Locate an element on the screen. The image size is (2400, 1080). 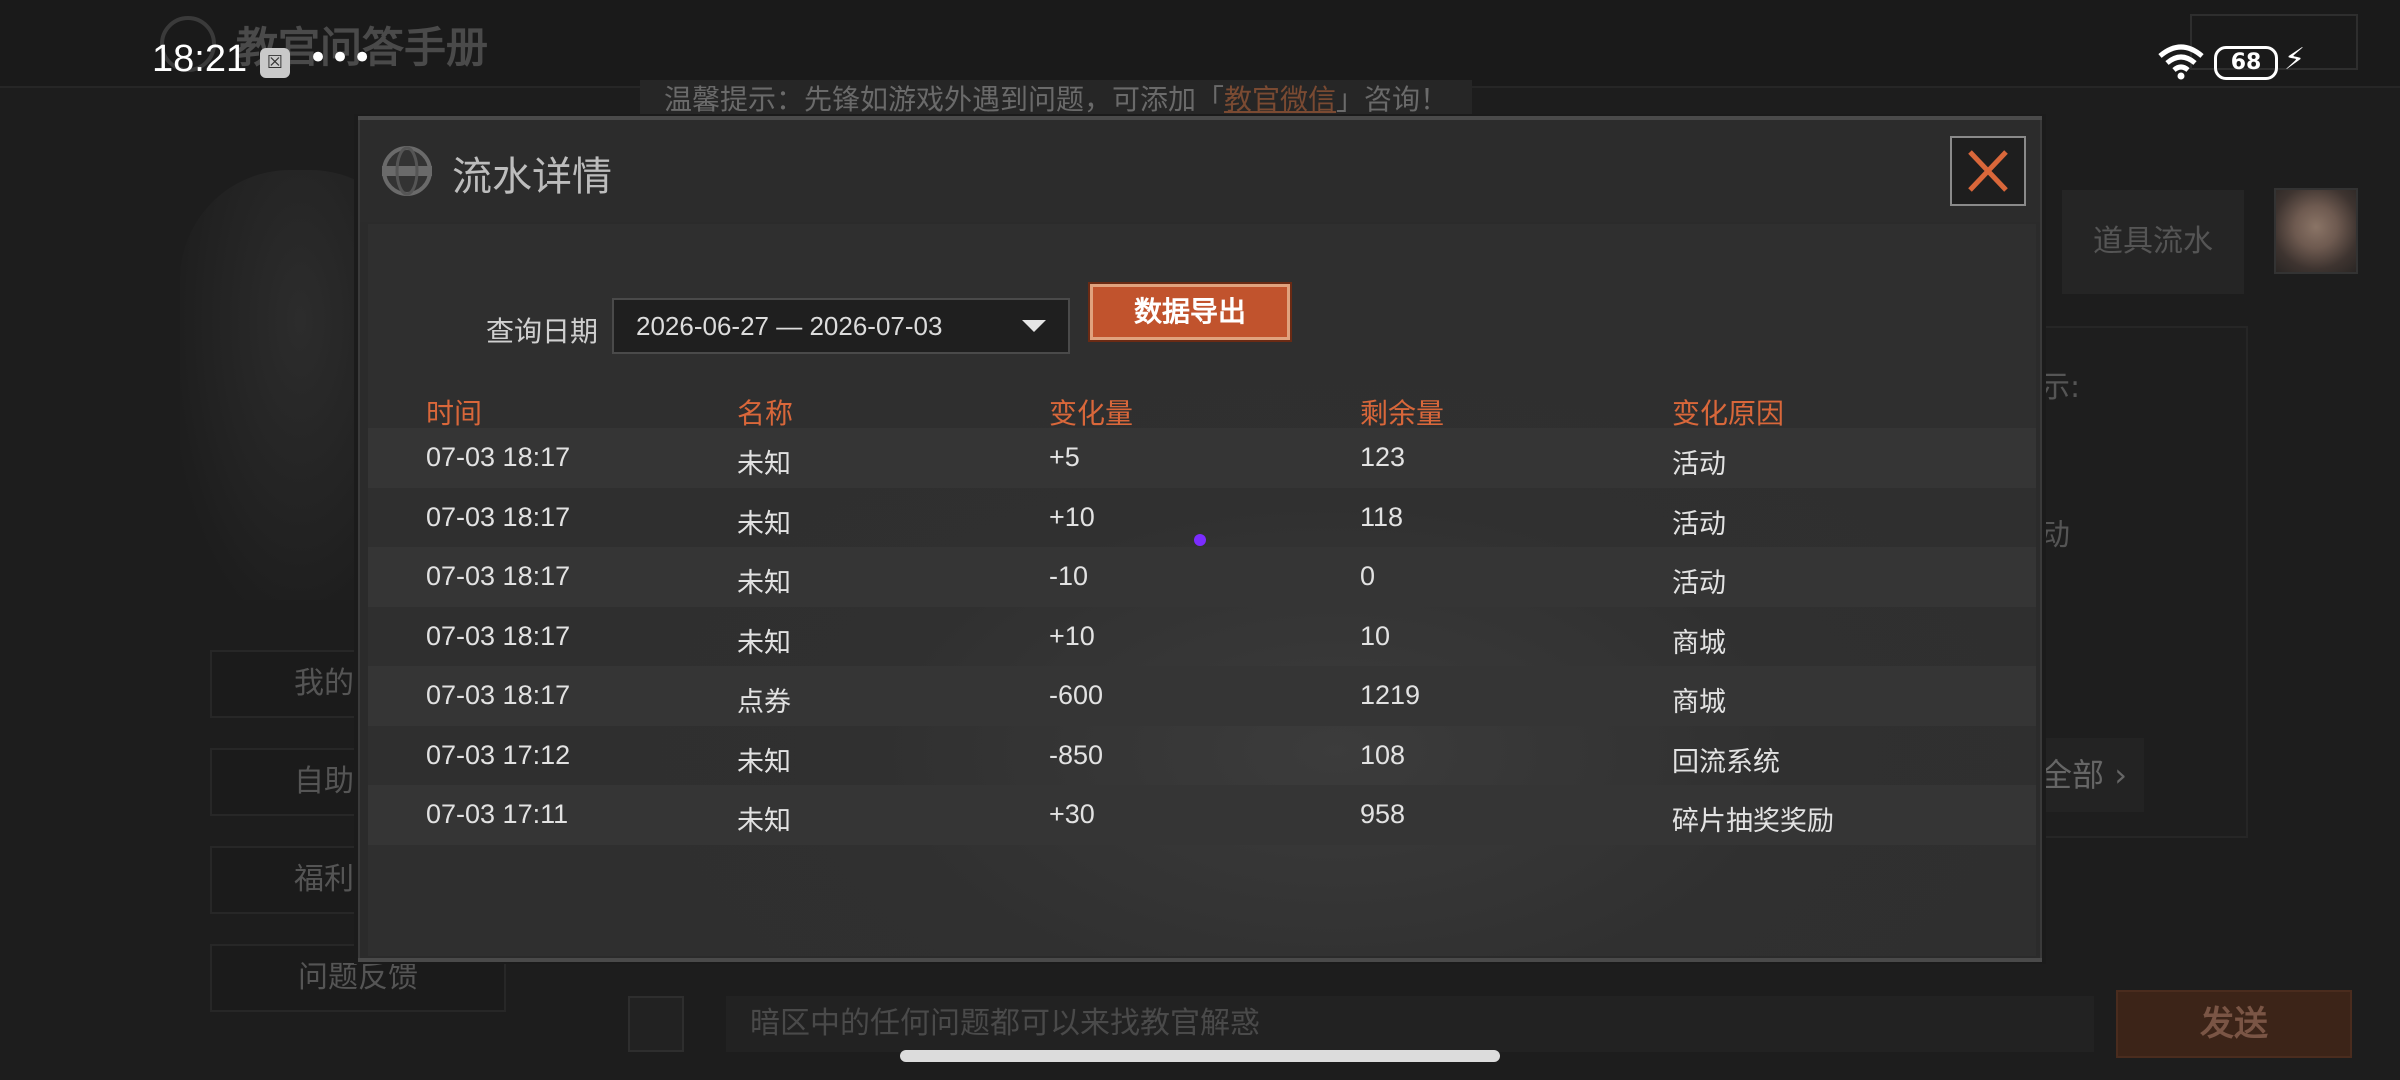
cell-change: +30 is located at coordinates (1072, 814).